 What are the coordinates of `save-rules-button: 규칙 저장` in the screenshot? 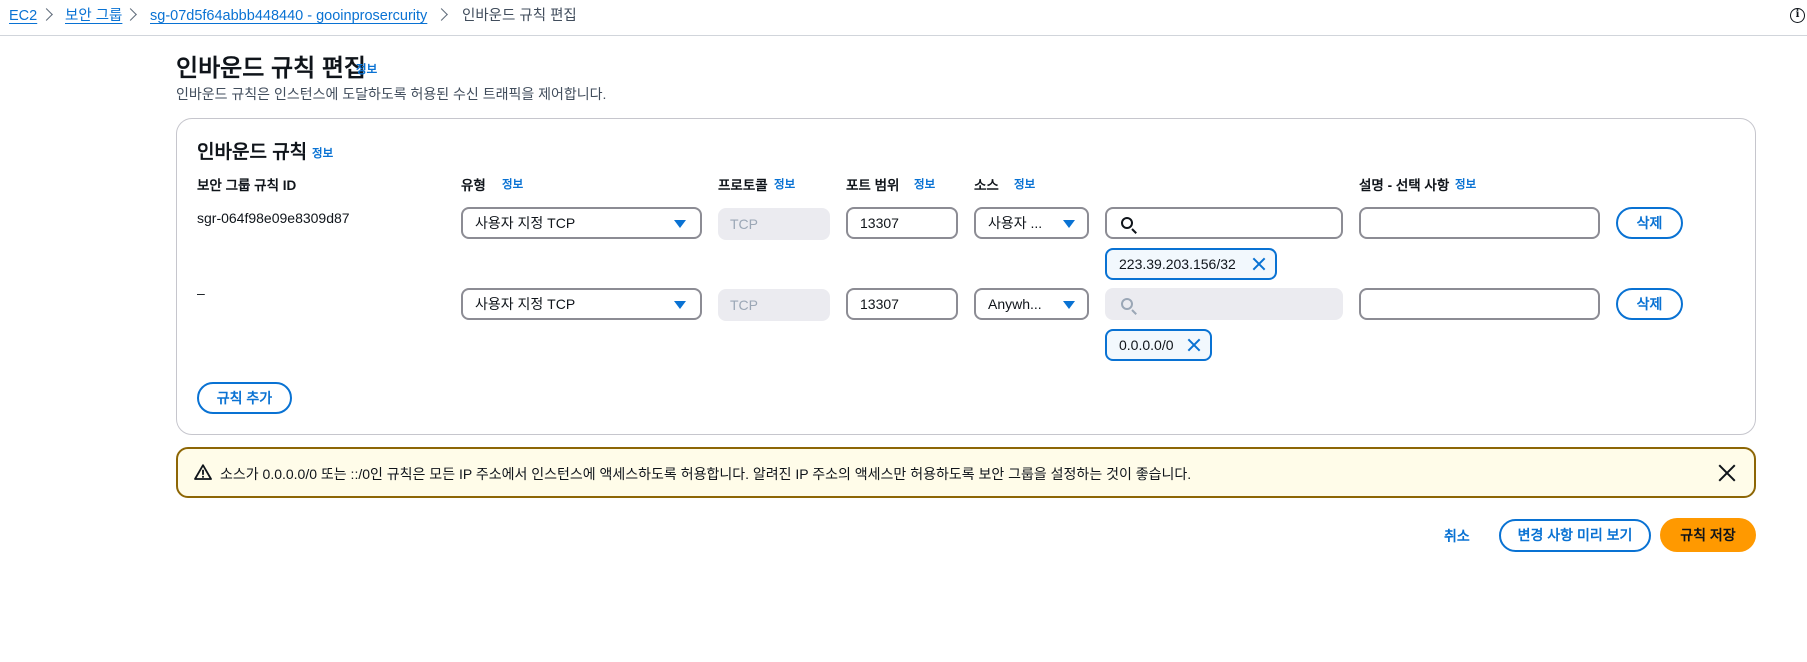 It's located at (1708, 535).